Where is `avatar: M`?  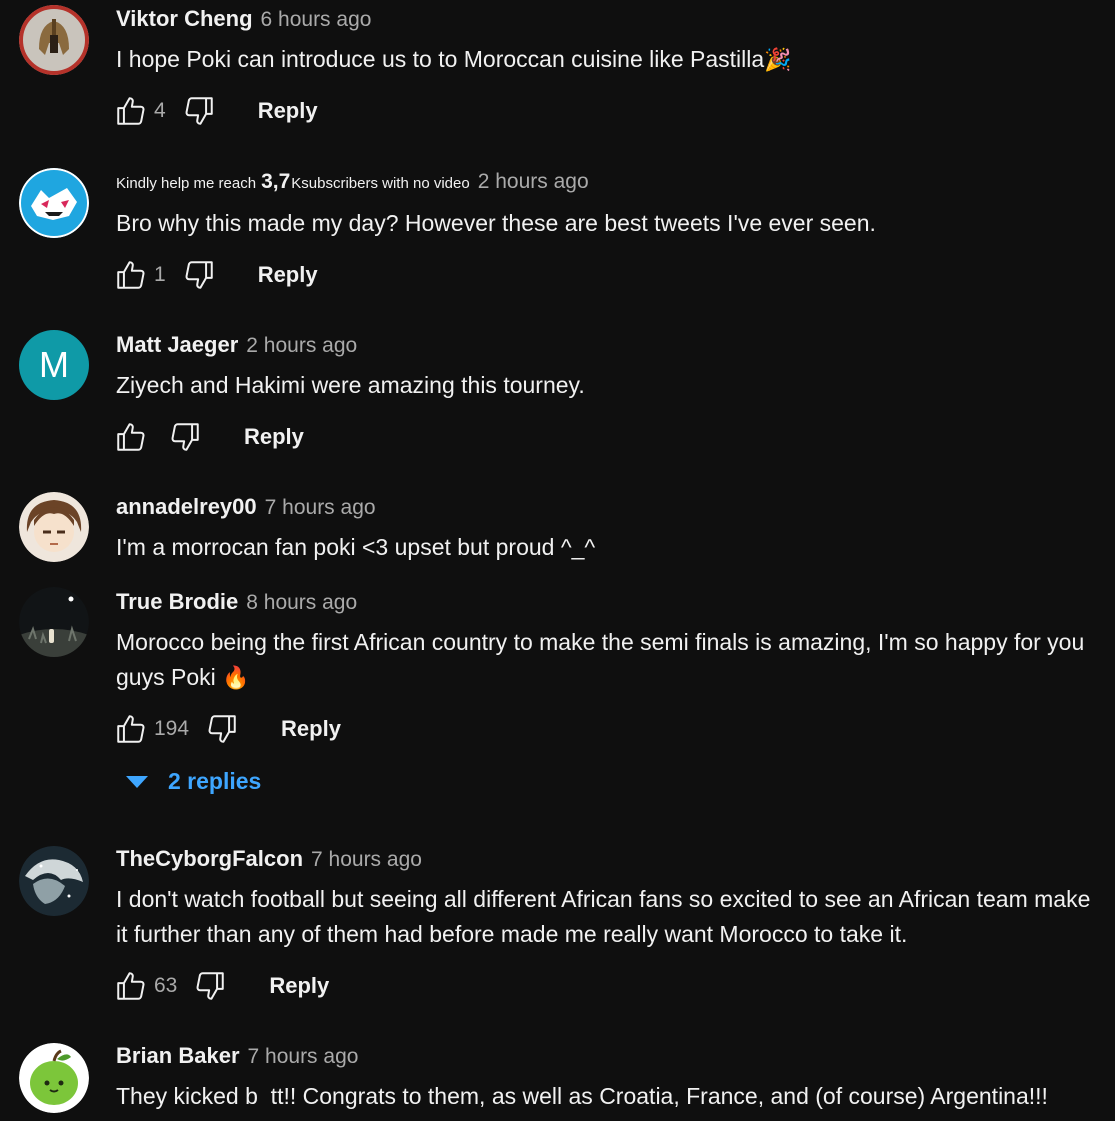
avatar: M is located at coordinates (54, 365).